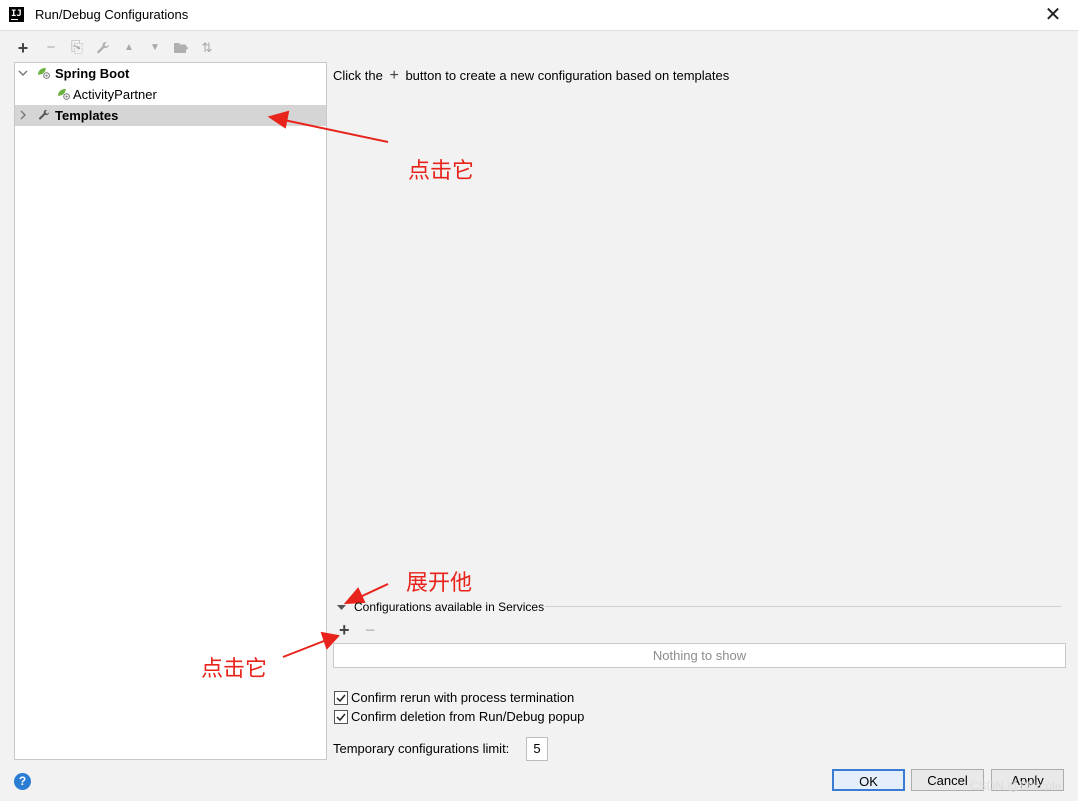 The image size is (1078, 801). What do you see at coordinates (537, 749) in the screenshot?
I see `temp-limit-input: 5` at bounding box center [537, 749].